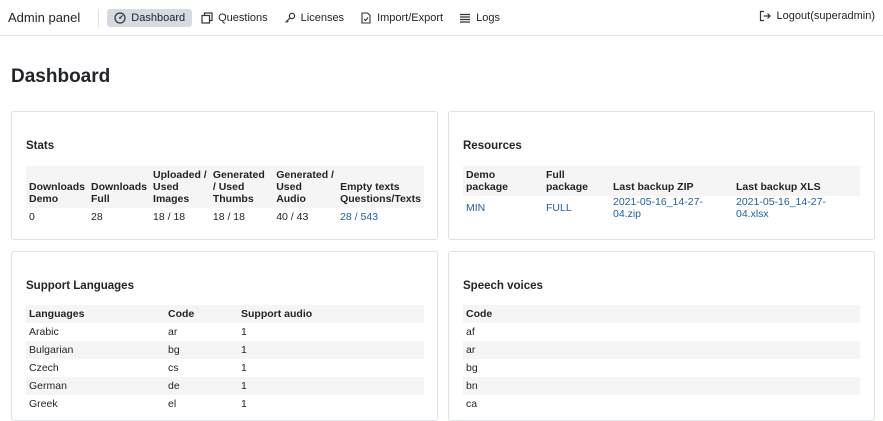  I want to click on table-row: bg, so click(661, 368).